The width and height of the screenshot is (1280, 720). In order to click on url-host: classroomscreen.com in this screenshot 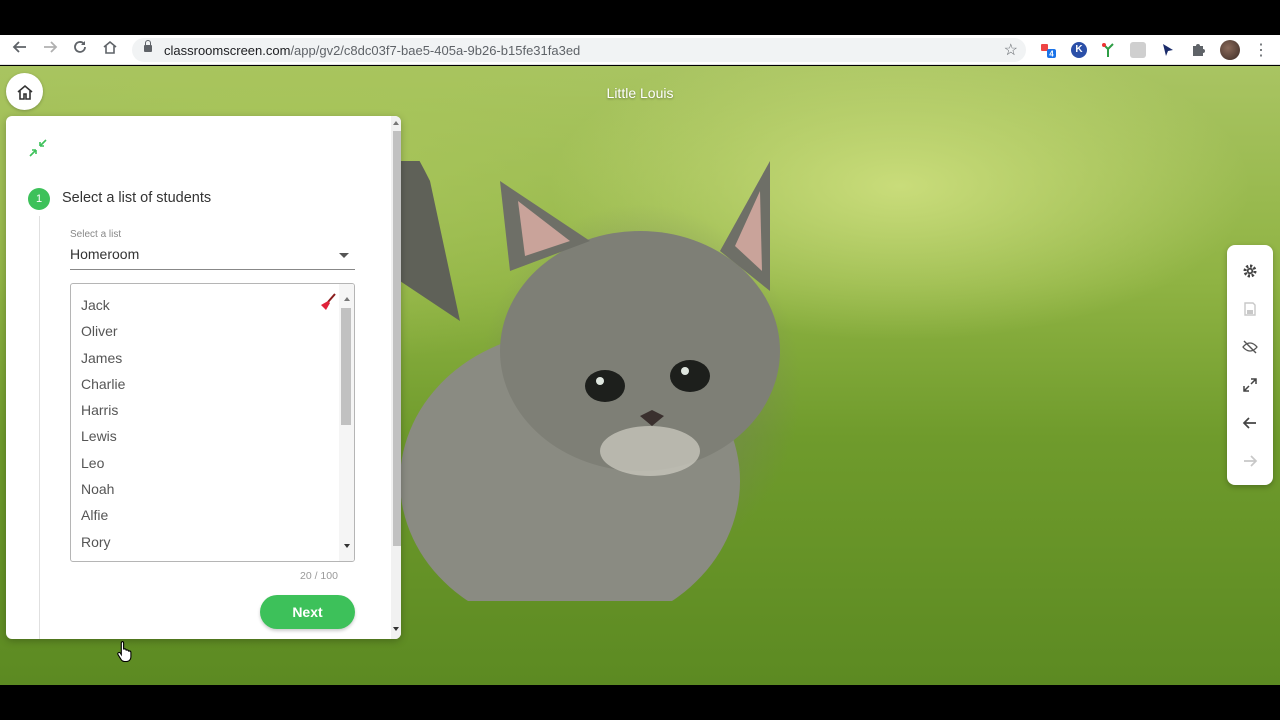, I will do `click(227, 50)`.